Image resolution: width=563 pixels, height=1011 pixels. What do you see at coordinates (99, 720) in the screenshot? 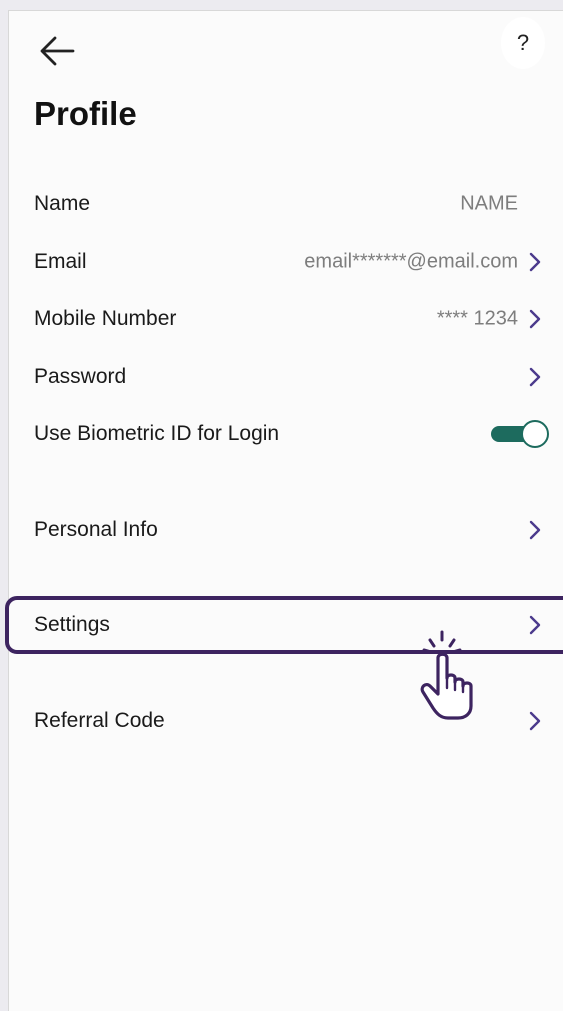
I see `referral-code-label: Referral Code` at bounding box center [99, 720].